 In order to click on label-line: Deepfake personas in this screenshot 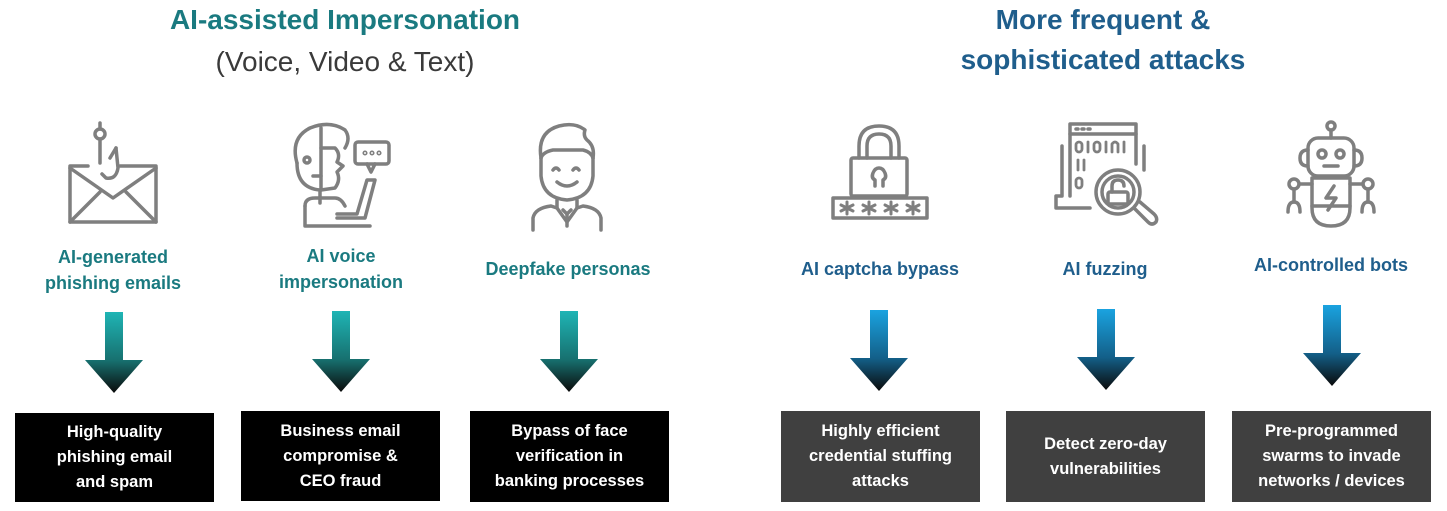, I will do `click(568, 269)`.